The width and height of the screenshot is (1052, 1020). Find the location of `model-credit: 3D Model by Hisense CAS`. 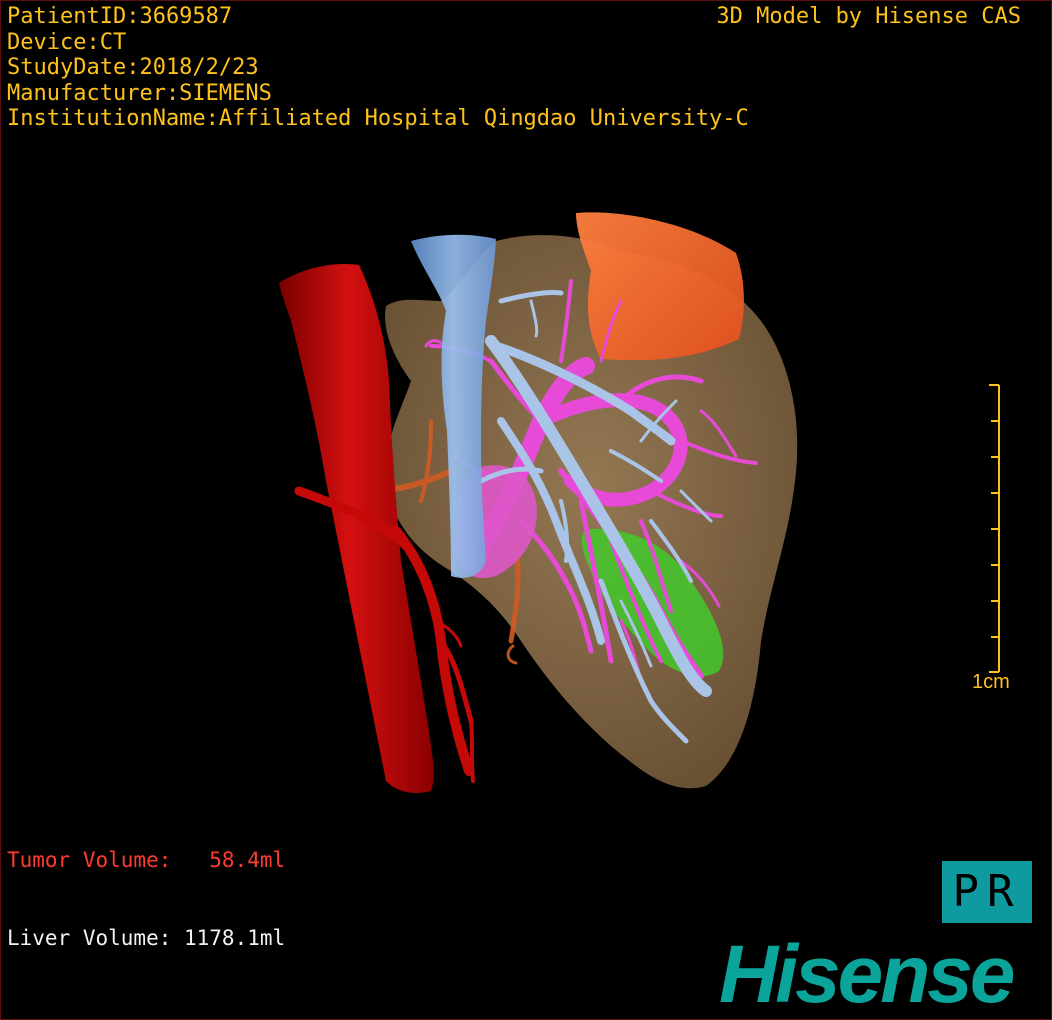

model-credit: 3D Model by Hisense CAS is located at coordinates (868, 16).